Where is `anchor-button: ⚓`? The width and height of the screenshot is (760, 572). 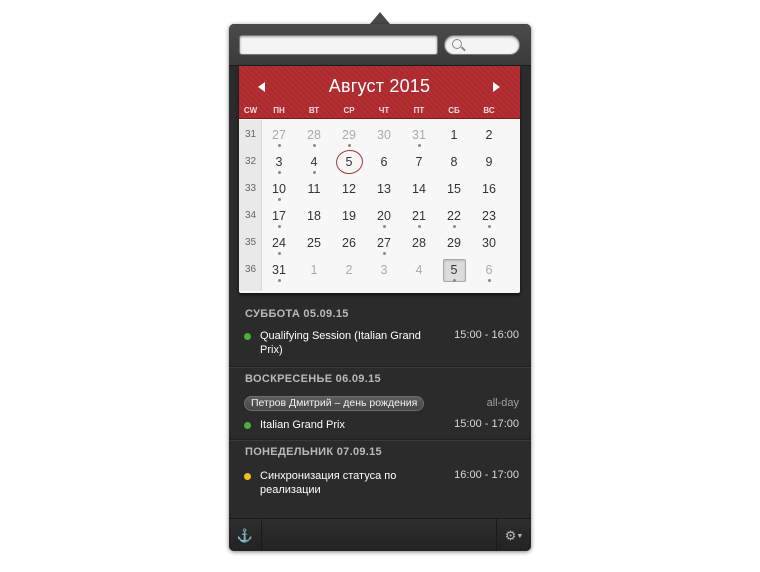 anchor-button: ⚓ is located at coordinates (245, 535).